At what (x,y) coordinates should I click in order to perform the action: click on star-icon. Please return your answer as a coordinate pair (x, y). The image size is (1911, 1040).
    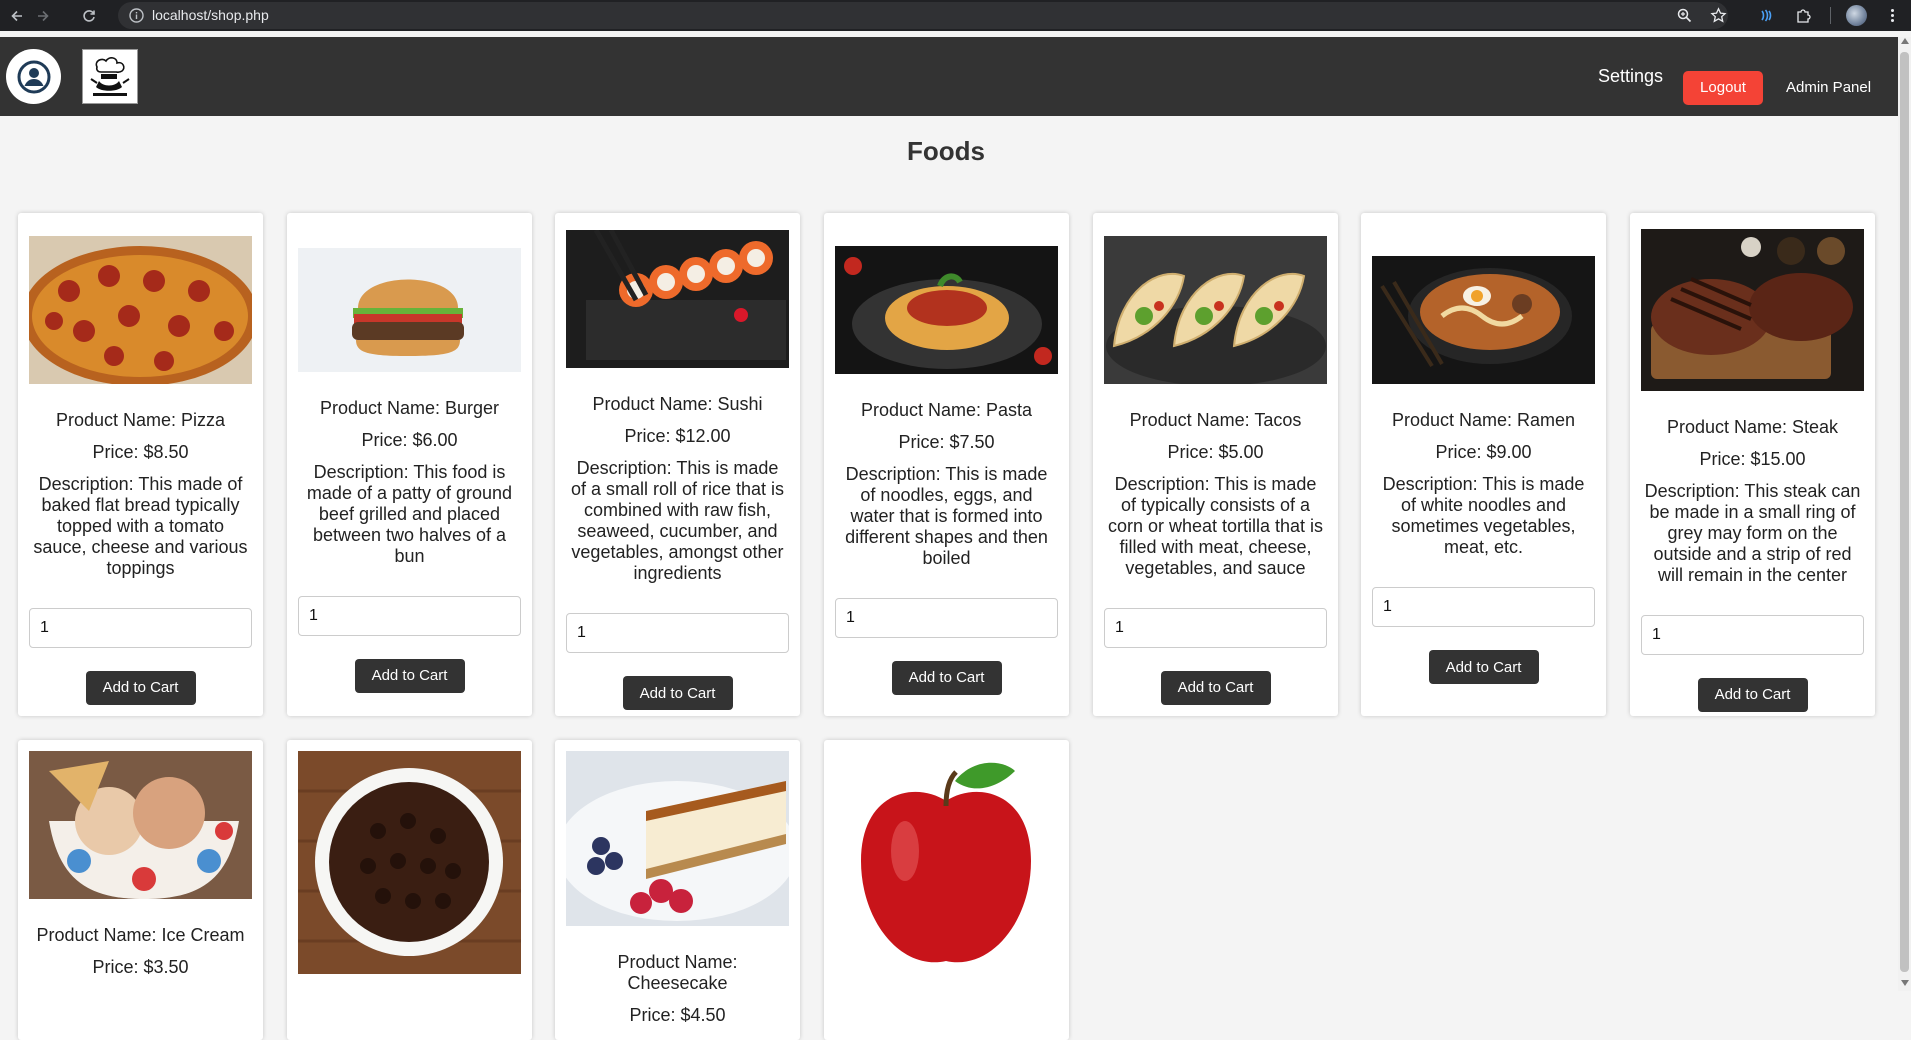
    Looking at the image, I should click on (1718, 15).